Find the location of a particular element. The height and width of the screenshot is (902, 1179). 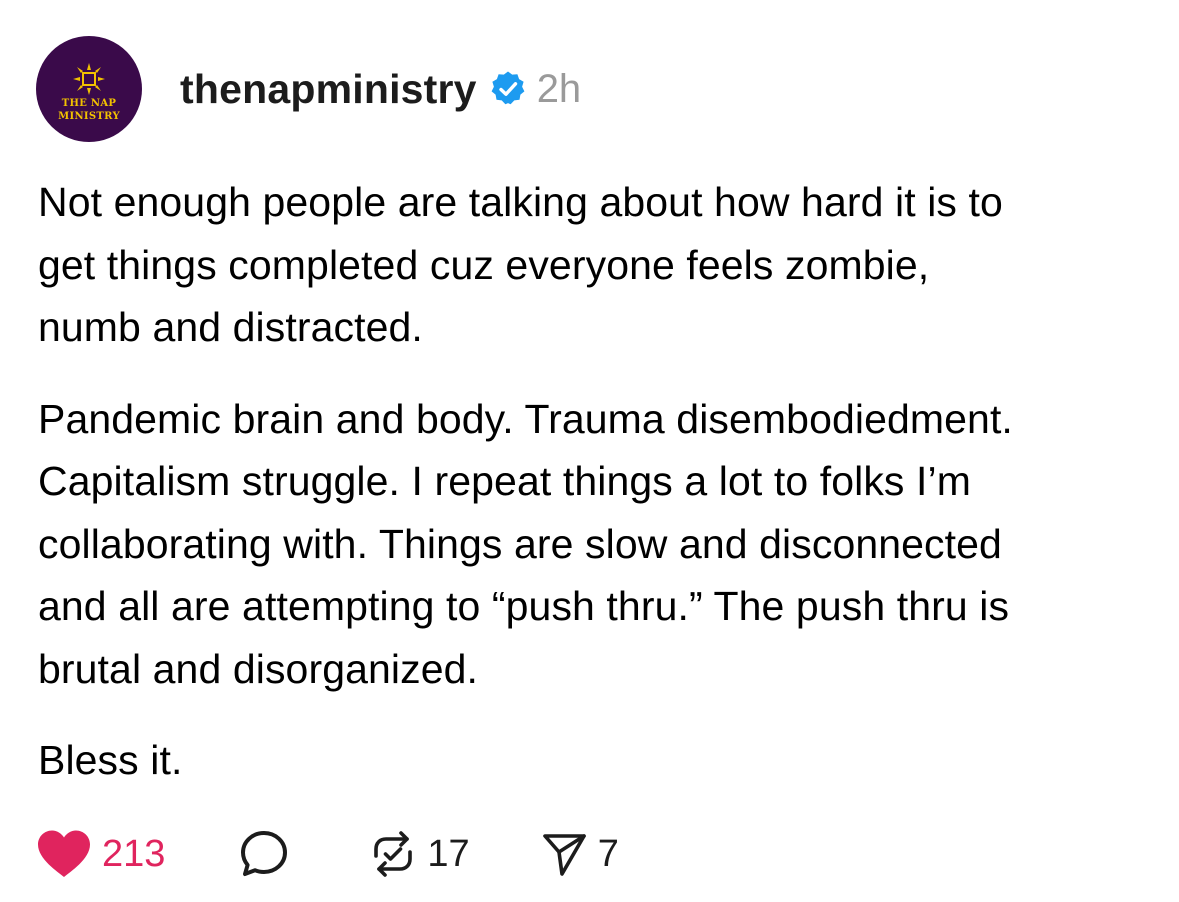

comment-bubble-icon is located at coordinates (264, 854).